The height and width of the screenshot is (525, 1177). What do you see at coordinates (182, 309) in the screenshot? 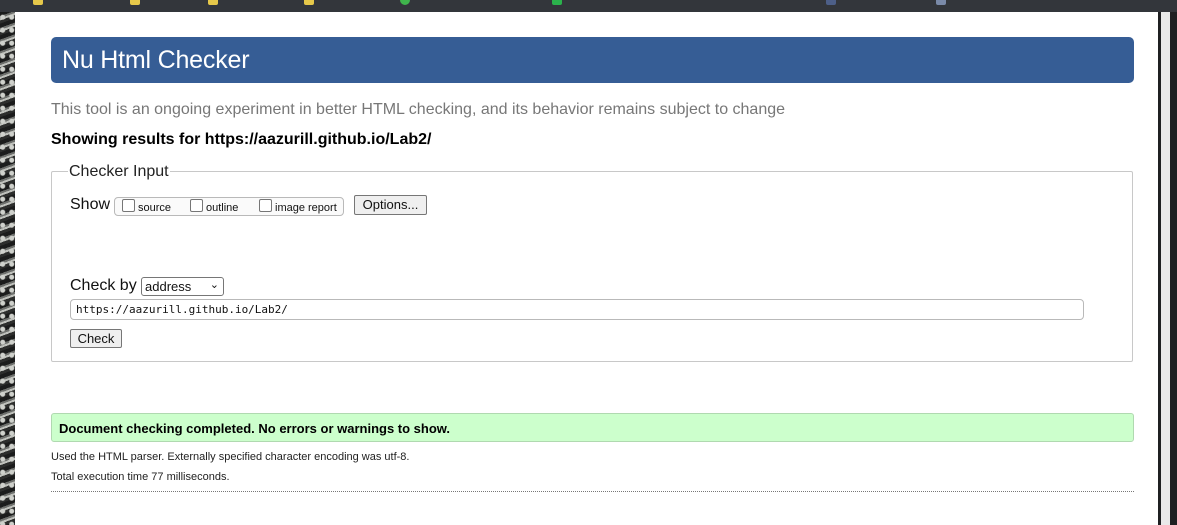
I see `url-input-value: https://aazurill.github.io/Lab2/` at bounding box center [182, 309].